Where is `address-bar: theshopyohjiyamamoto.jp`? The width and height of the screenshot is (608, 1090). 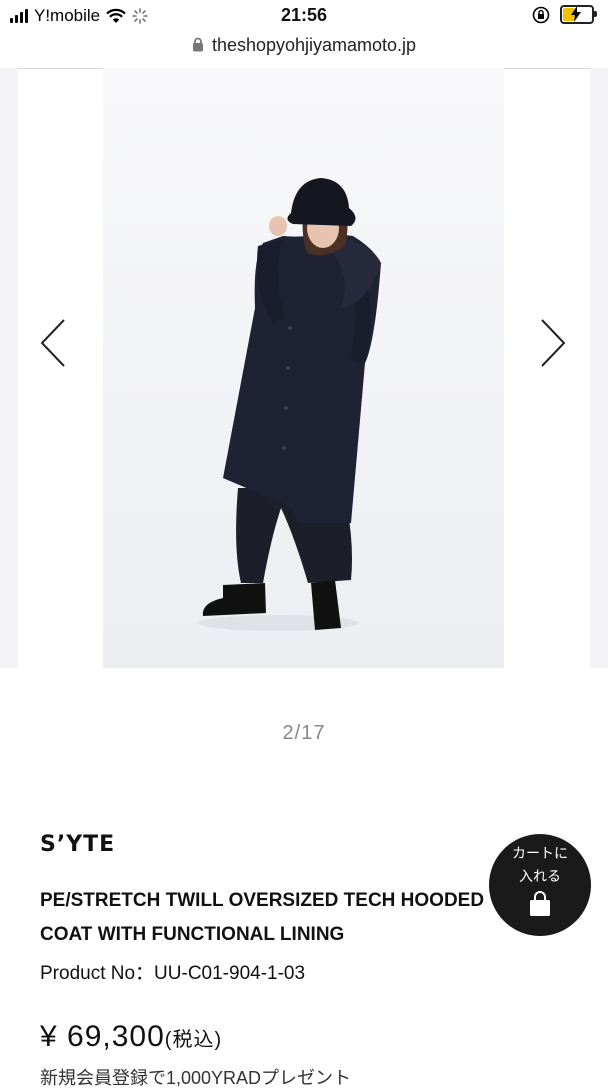 address-bar: theshopyohjiyamamoto.jp is located at coordinates (304, 51).